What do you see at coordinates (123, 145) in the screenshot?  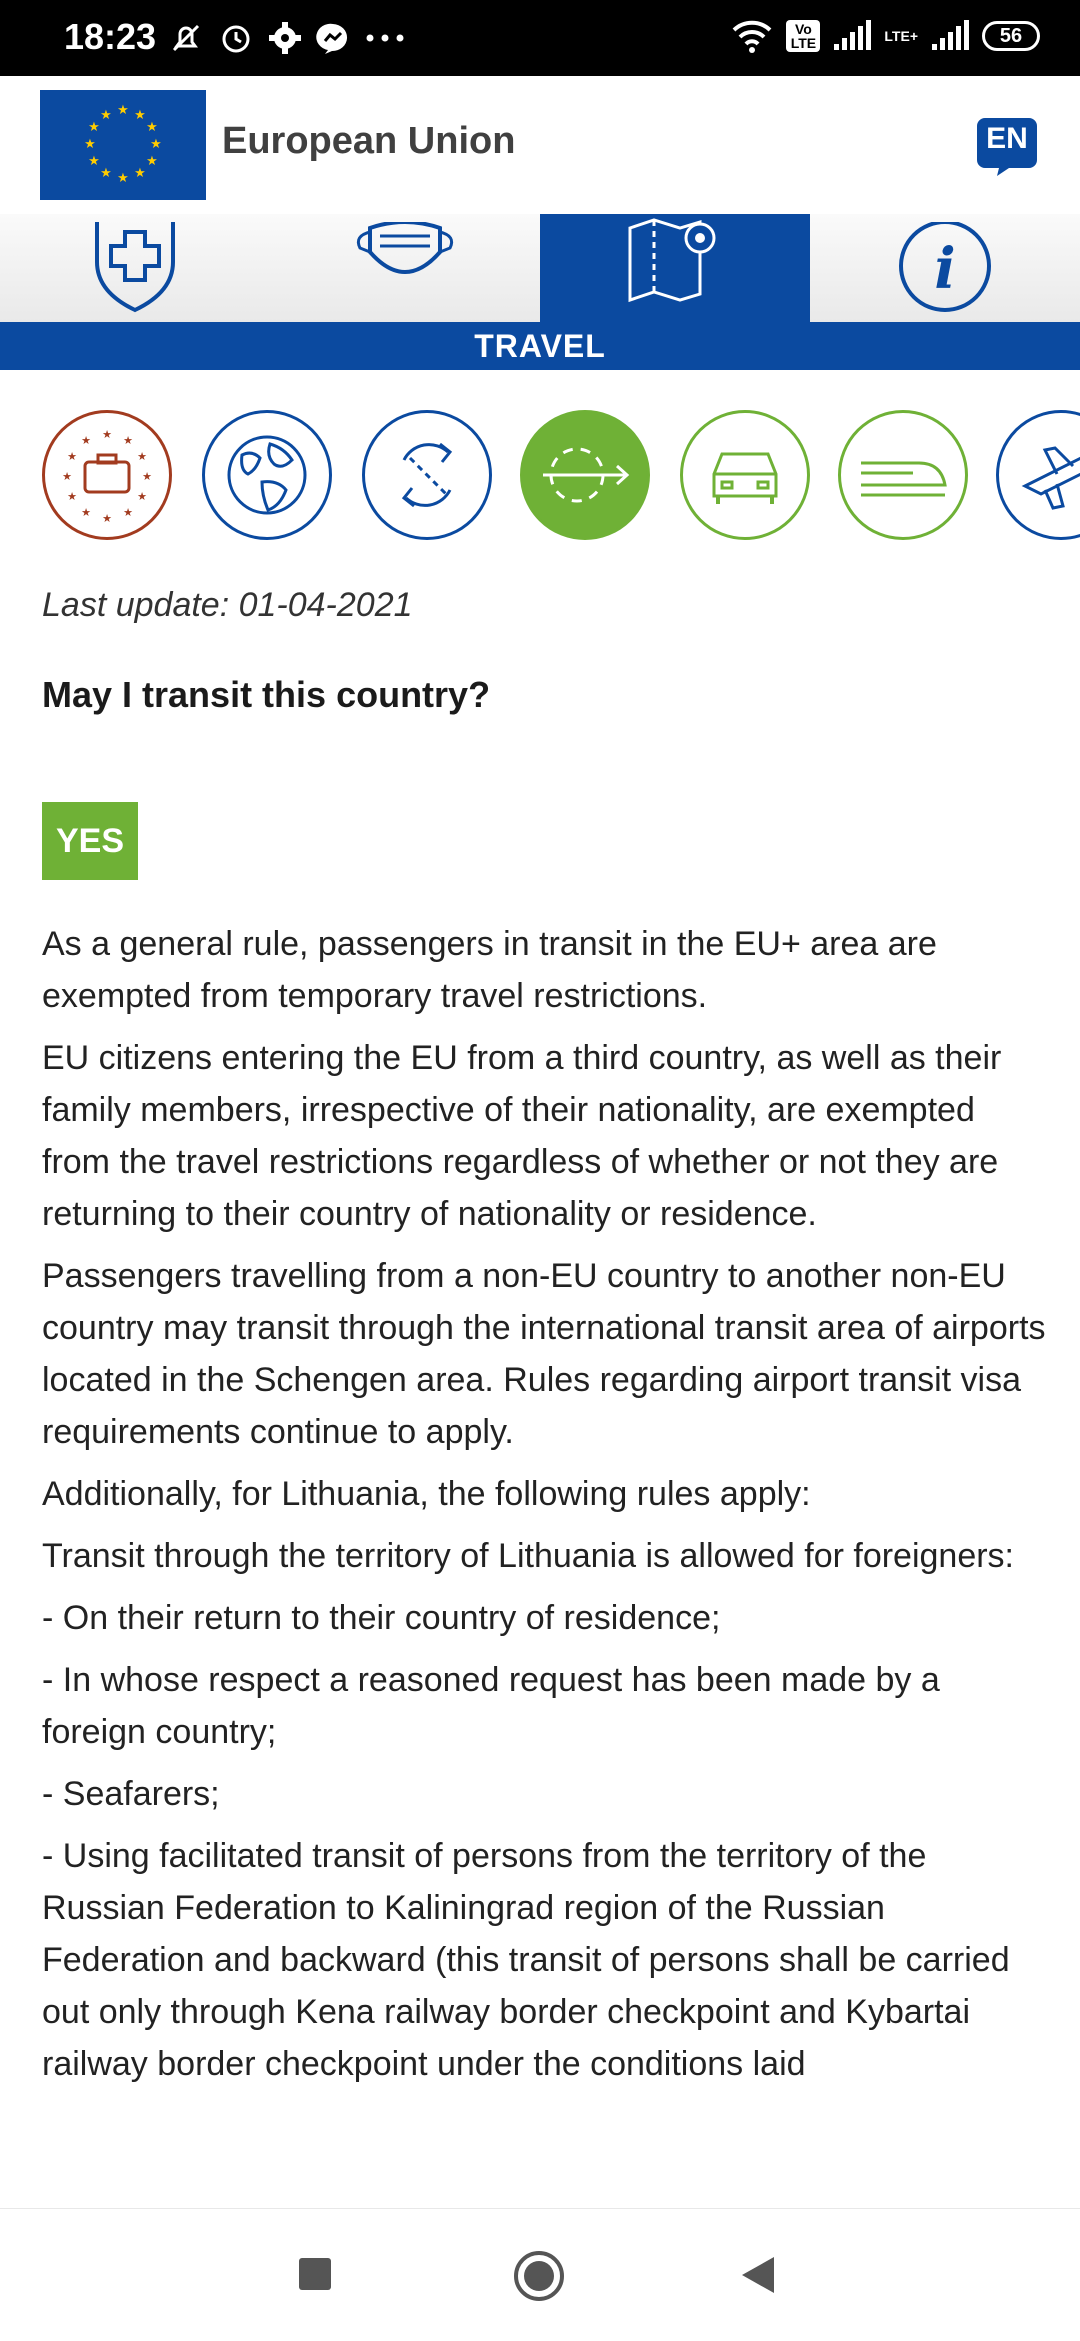 I see `eu-flag-logo: ★ ★★ ★★★ ★★★ ★★★` at bounding box center [123, 145].